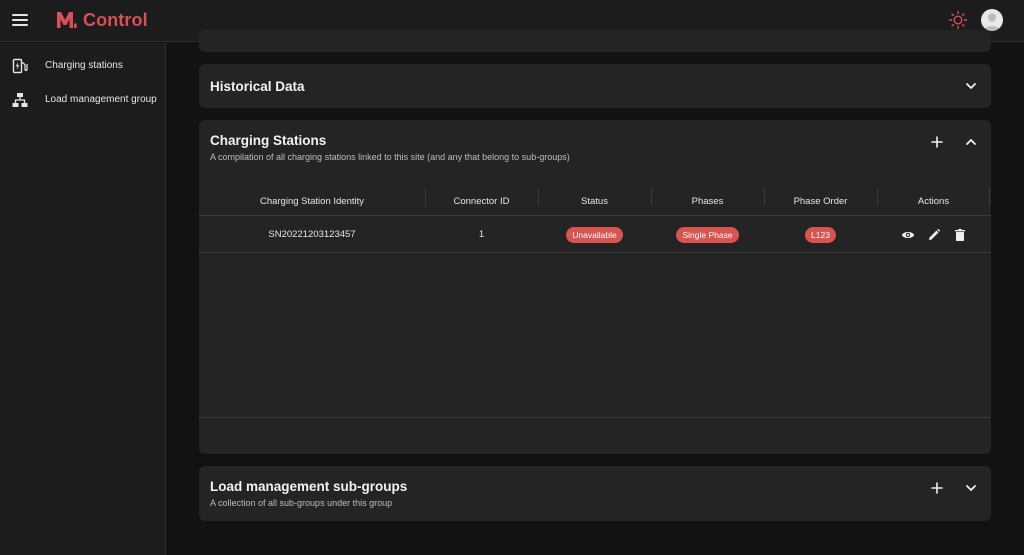  I want to click on cell-phase-order: L123, so click(820, 234).